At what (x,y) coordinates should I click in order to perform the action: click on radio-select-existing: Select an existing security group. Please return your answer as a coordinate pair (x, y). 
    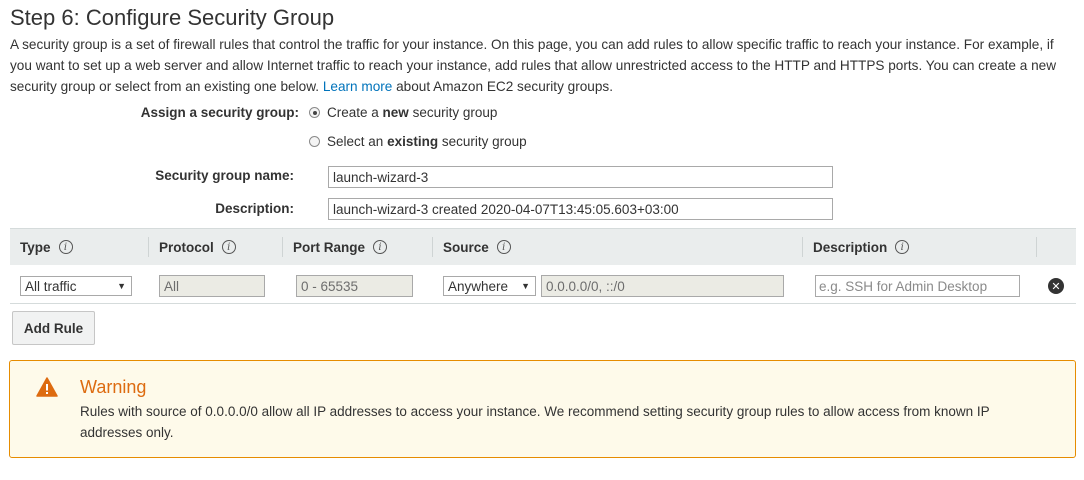
    Looking at the image, I should click on (418, 141).